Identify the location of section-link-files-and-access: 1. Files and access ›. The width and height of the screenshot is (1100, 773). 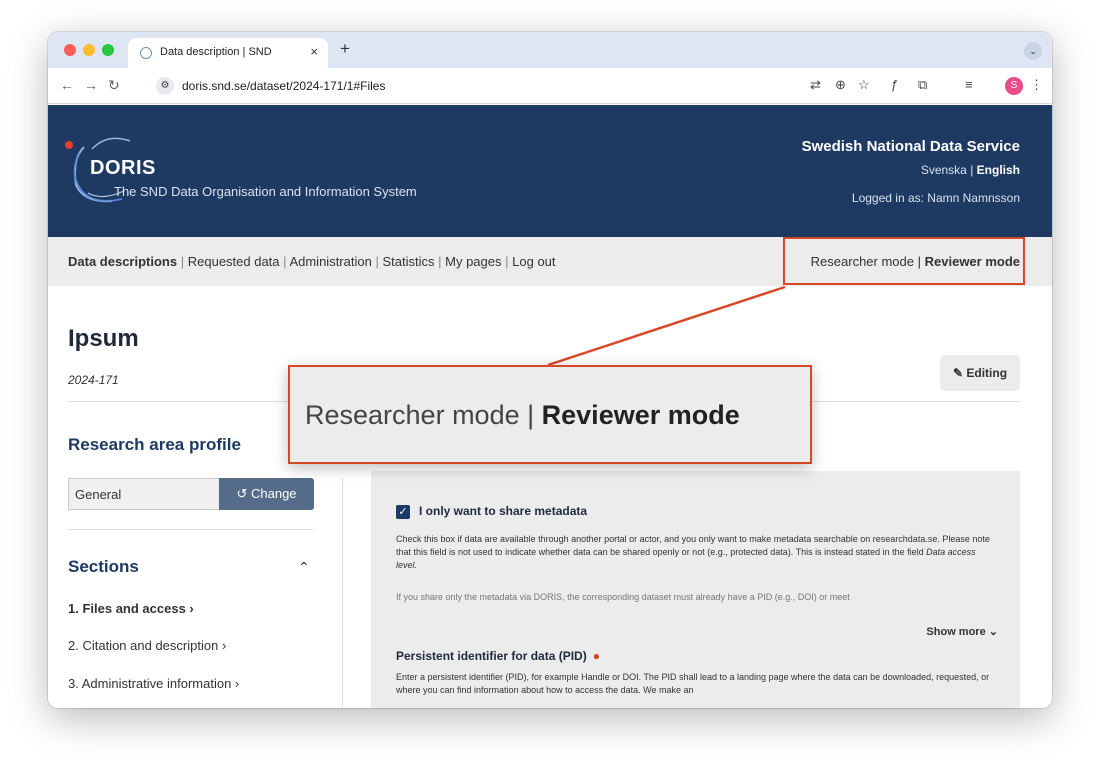
(131, 608).